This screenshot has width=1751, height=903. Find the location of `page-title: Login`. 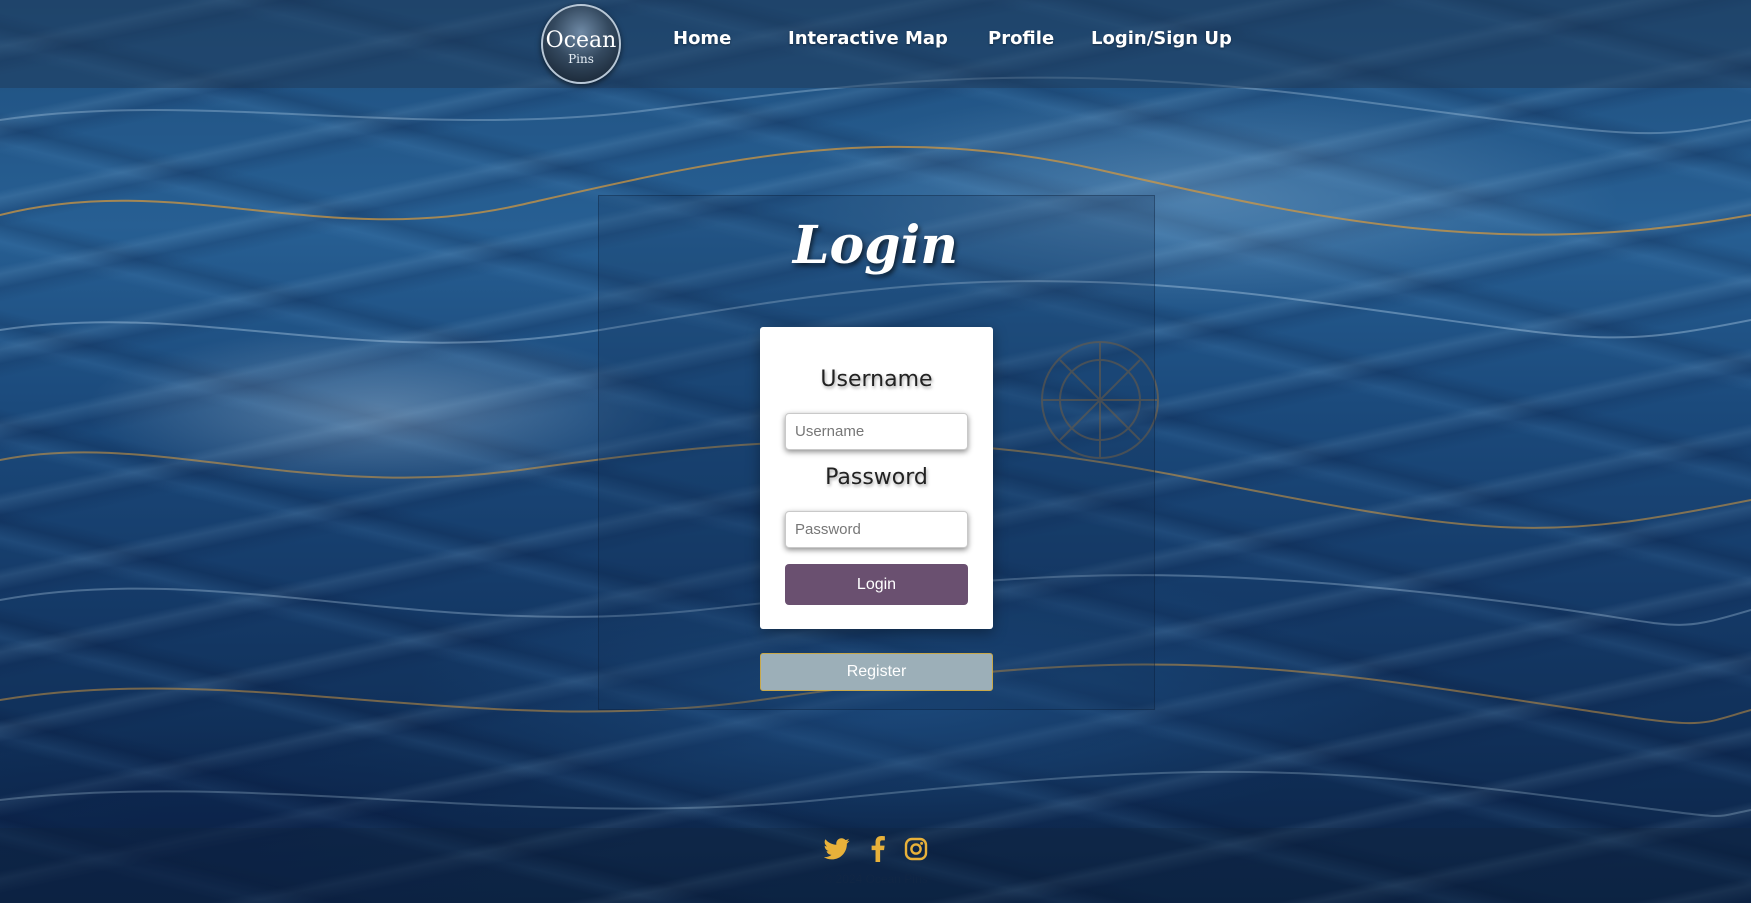

page-title: Login is located at coordinates (875, 245).